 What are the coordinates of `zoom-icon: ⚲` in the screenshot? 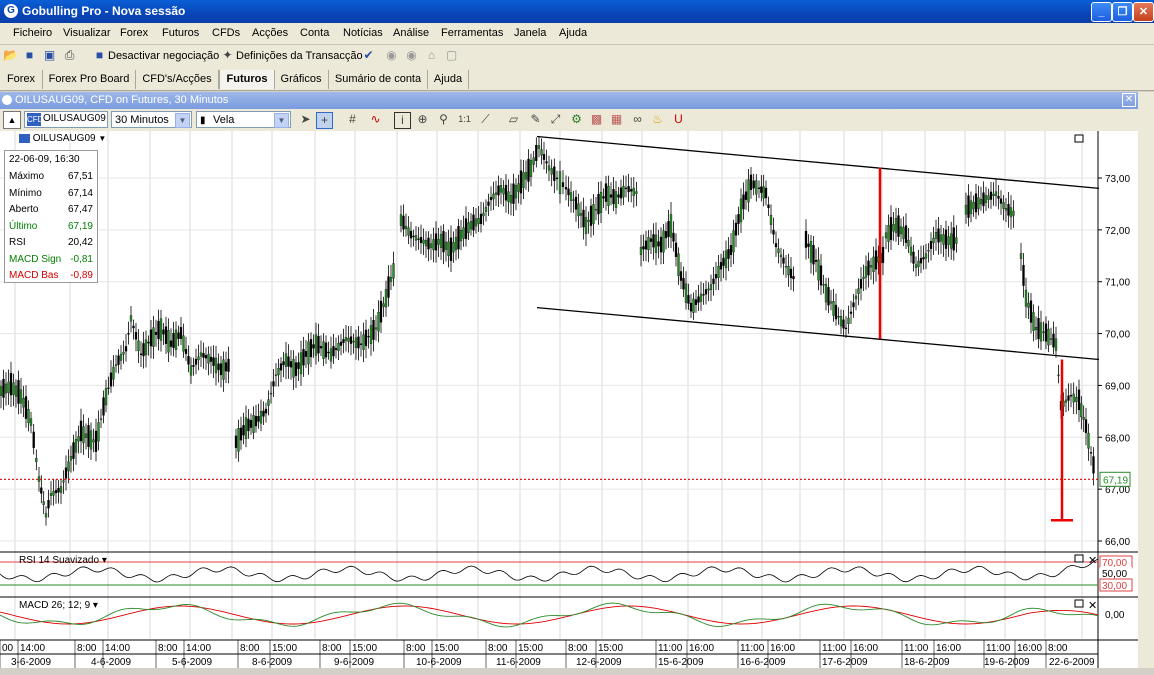 It's located at (443, 119).